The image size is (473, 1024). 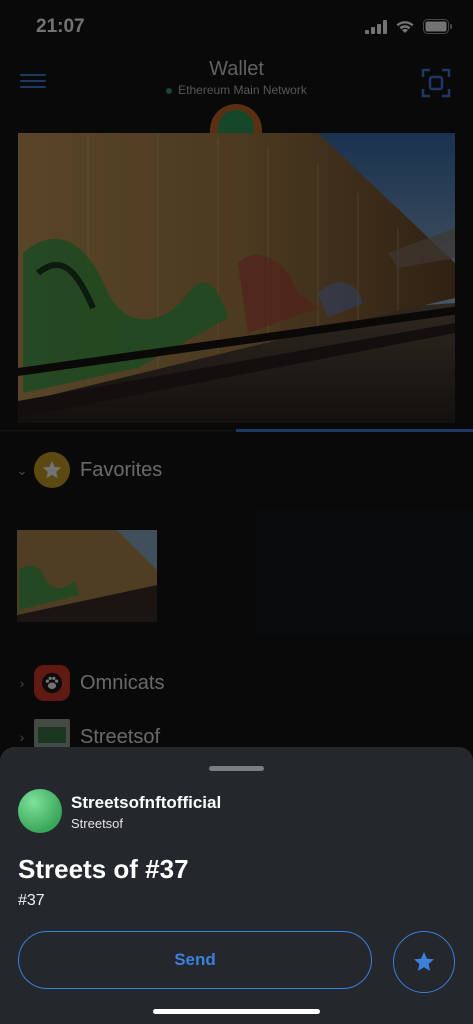 I want to click on send-button: Send, so click(x=195, y=960).